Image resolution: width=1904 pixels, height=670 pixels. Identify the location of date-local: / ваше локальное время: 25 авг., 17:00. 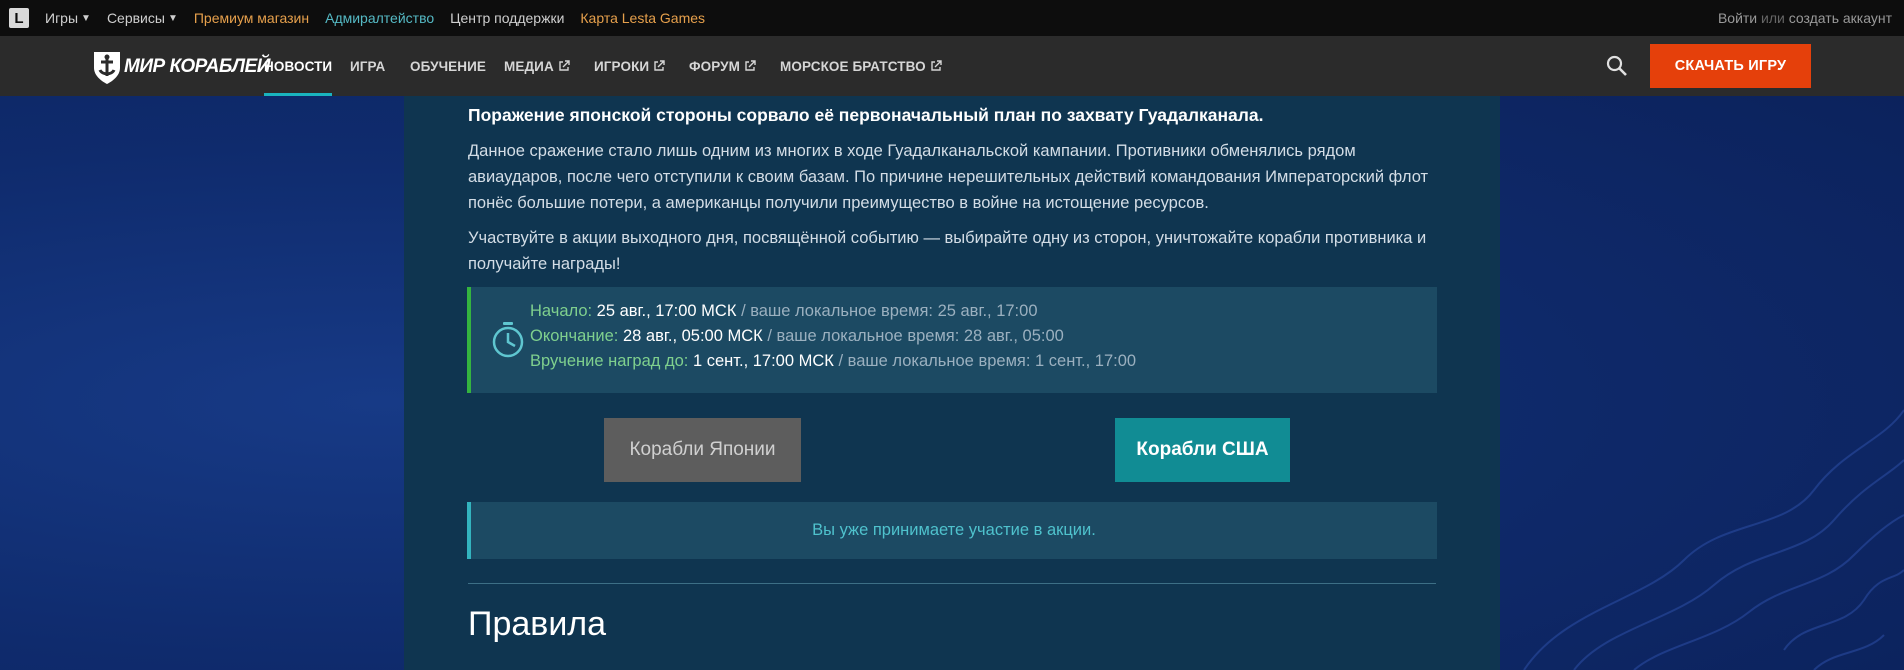
(889, 311).